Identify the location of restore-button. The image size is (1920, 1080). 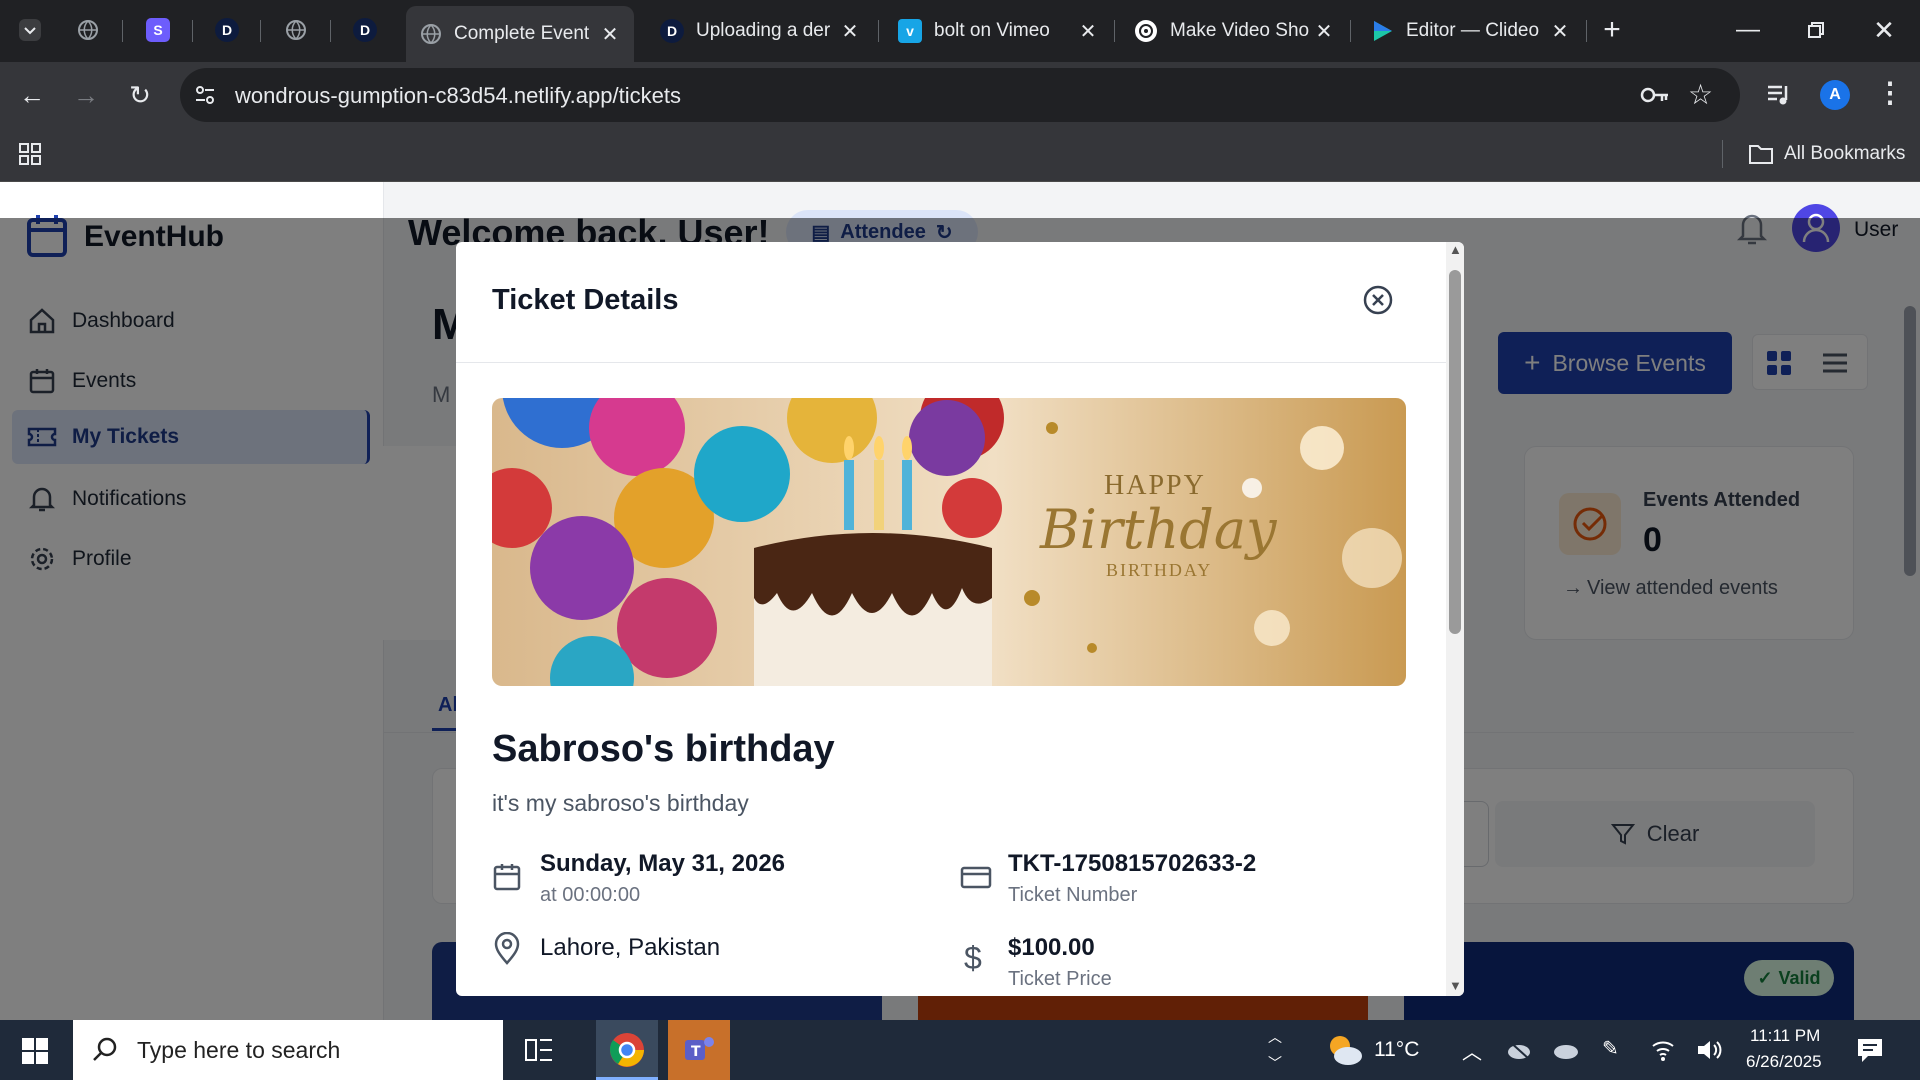
(1816, 30).